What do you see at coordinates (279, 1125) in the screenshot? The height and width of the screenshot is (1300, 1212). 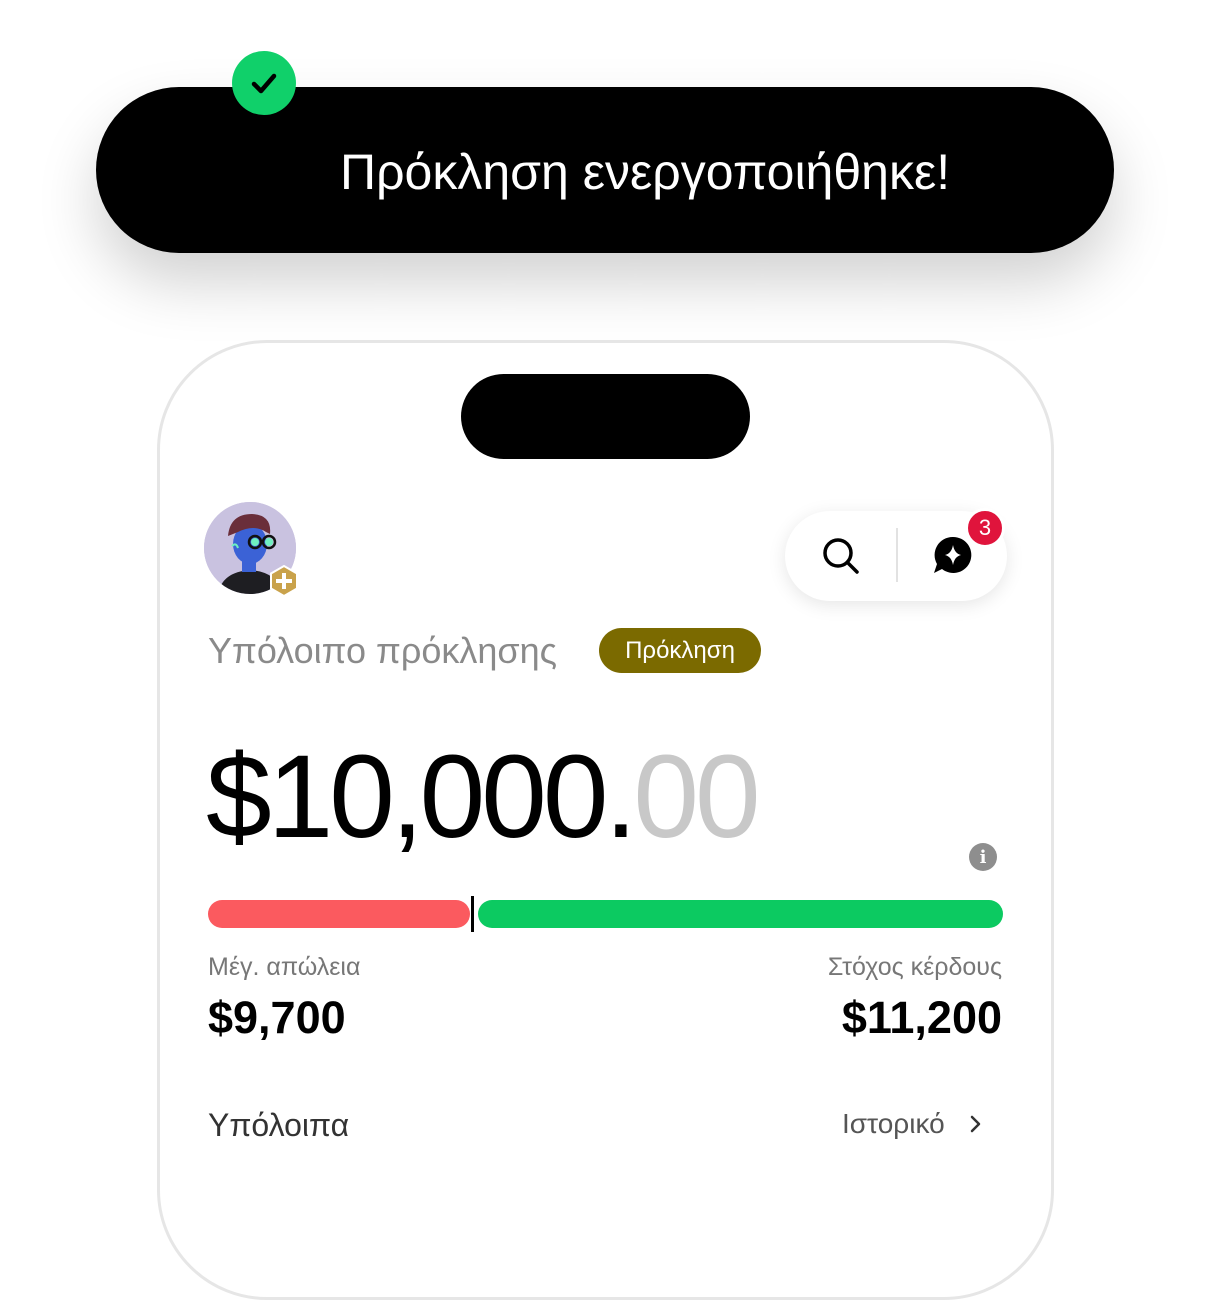 I see `balances-title: Υπόλοιπα` at bounding box center [279, 1125].